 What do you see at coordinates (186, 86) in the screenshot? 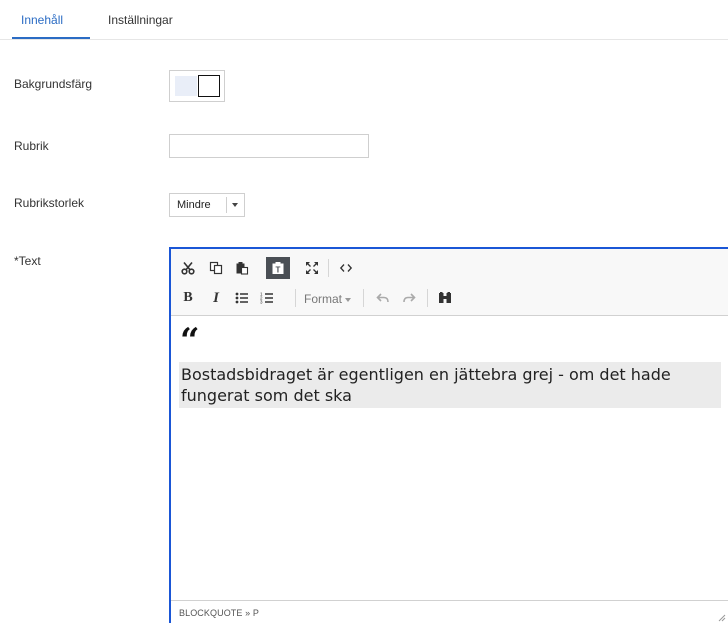
I see `color-swatch-light` at bounding box center [186, 86].